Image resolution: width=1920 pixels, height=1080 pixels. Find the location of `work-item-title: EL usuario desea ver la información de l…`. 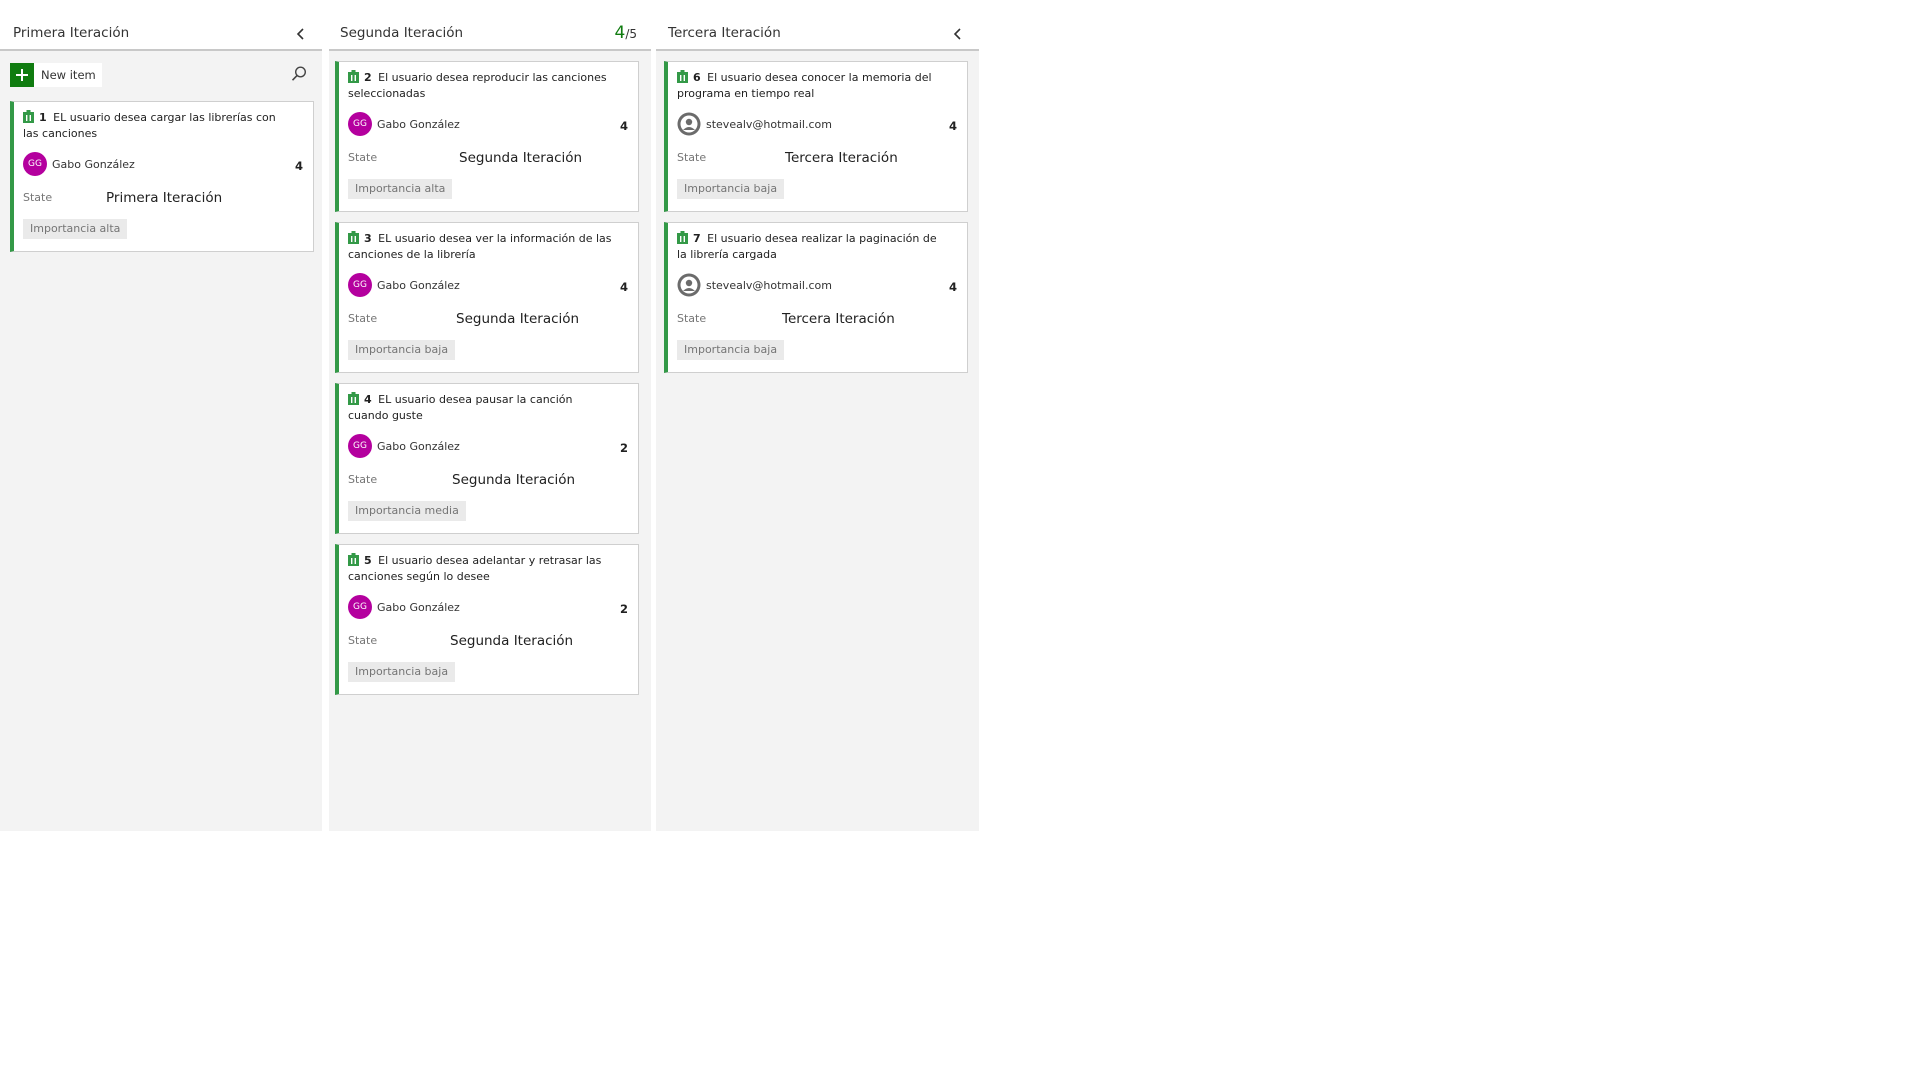

work-item-title: EL usuario desea ver la información de l… is located at coordinates (480, 246).